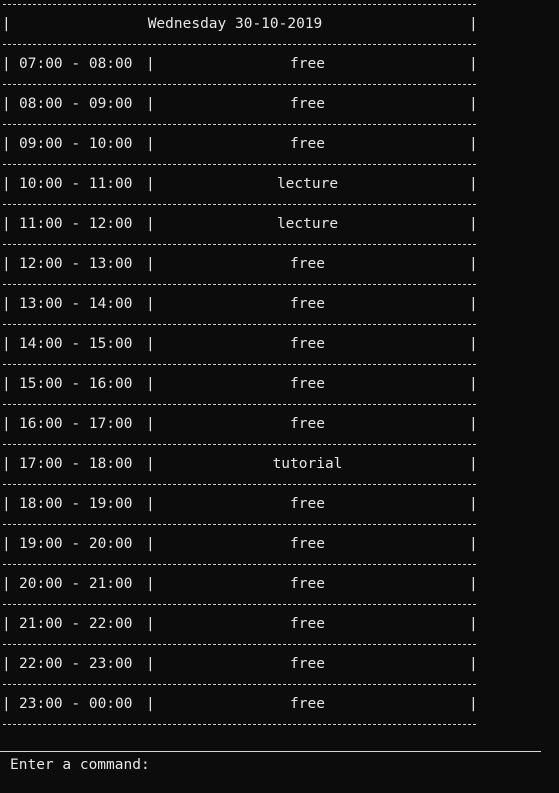 This screenshot has width=559, height=793. Describe the element at coordinates (240, 624) in the screenshot. I see `table-row: | 21:00 - 22:00 | free |` at that location.